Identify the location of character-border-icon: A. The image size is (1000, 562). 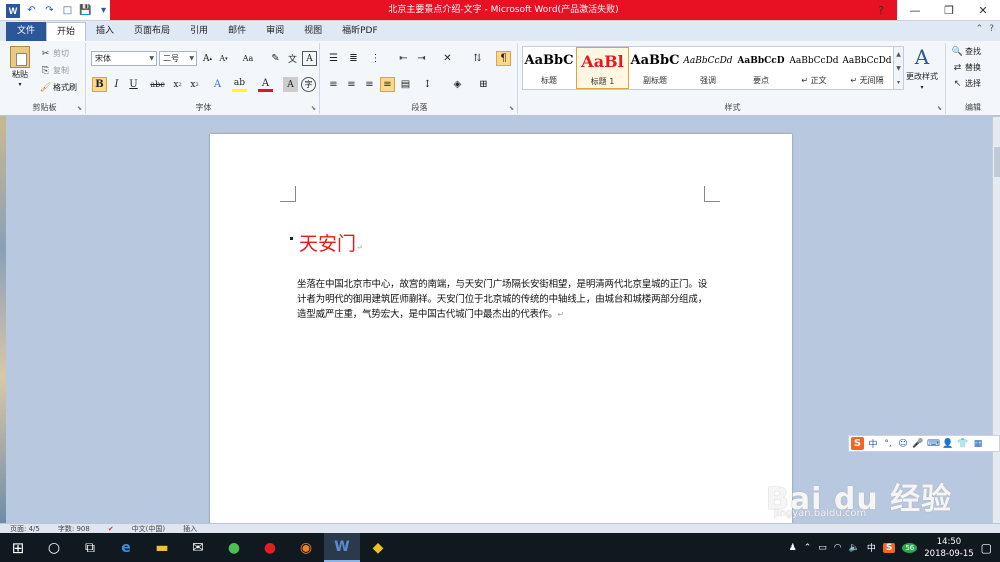
(309, 58).